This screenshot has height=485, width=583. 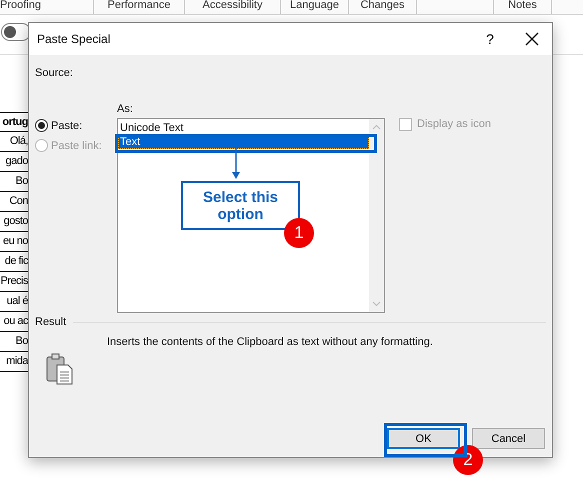 I want to click on scrollbar, so click(x=376, y=215).